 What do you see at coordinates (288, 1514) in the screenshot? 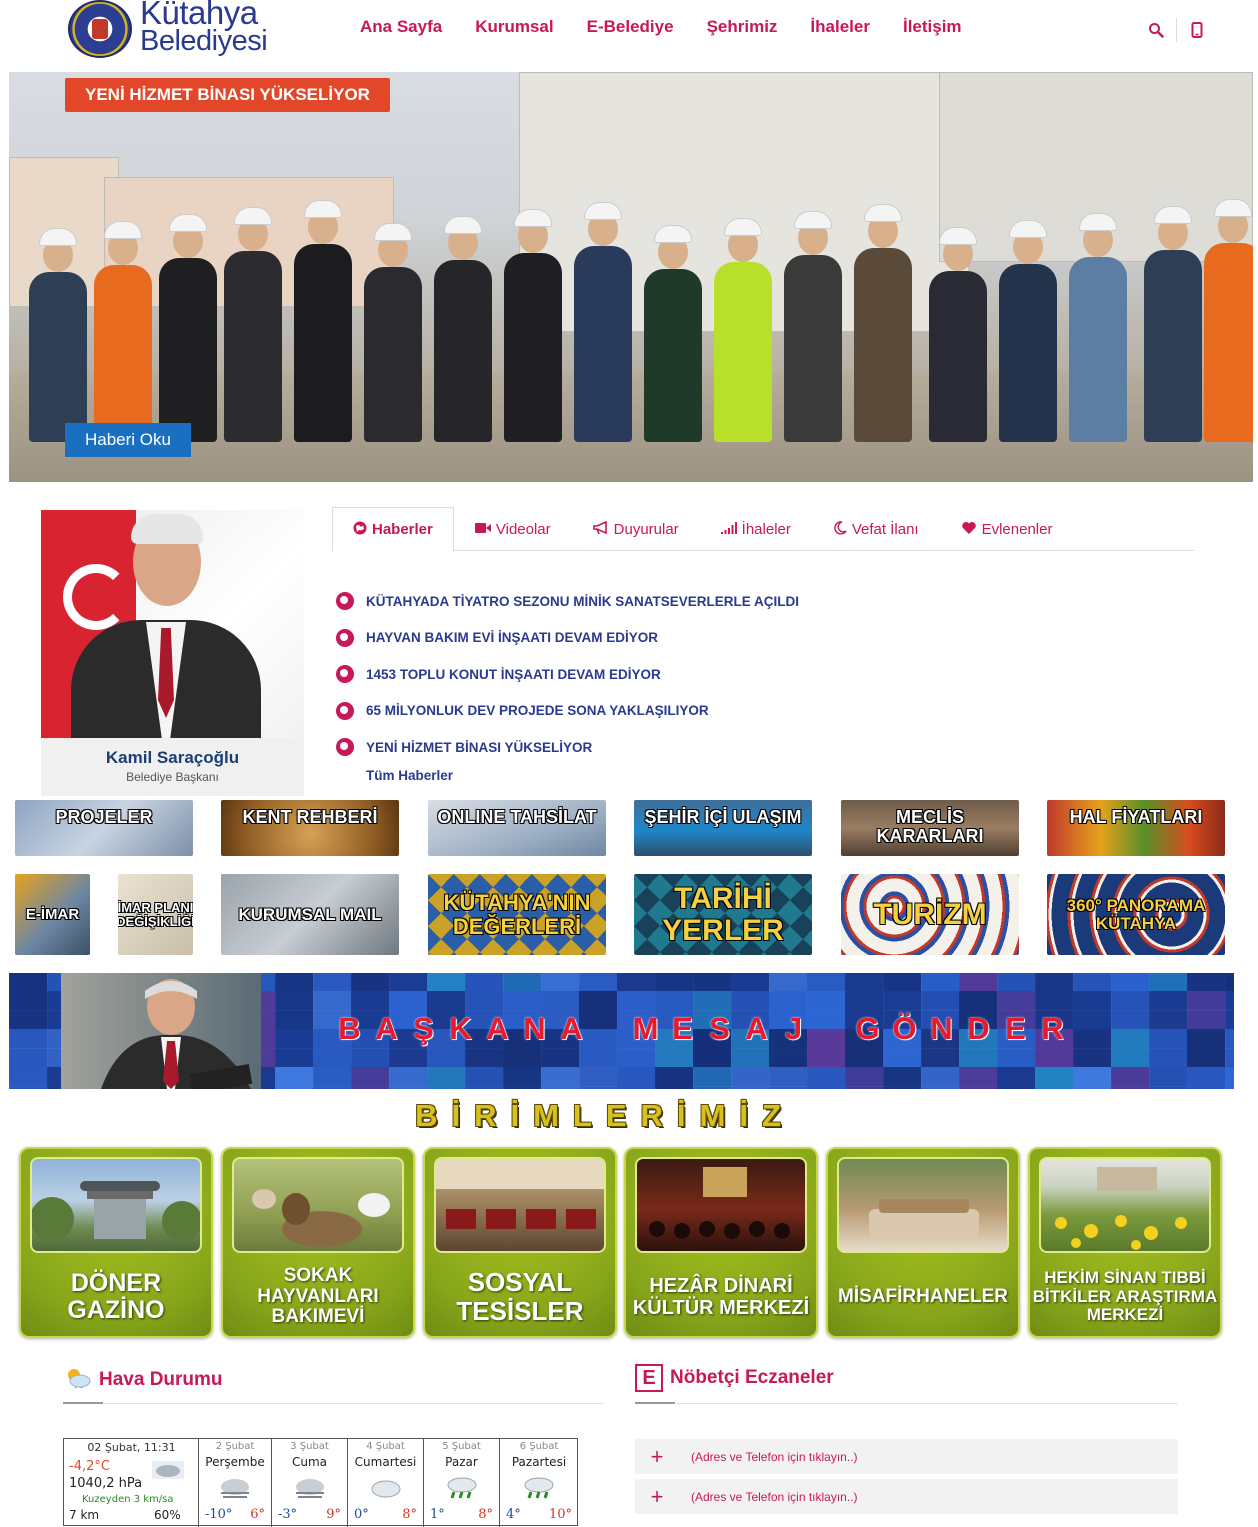
I see `weather-day-low: -3°` at bounding box center [288, 1514].